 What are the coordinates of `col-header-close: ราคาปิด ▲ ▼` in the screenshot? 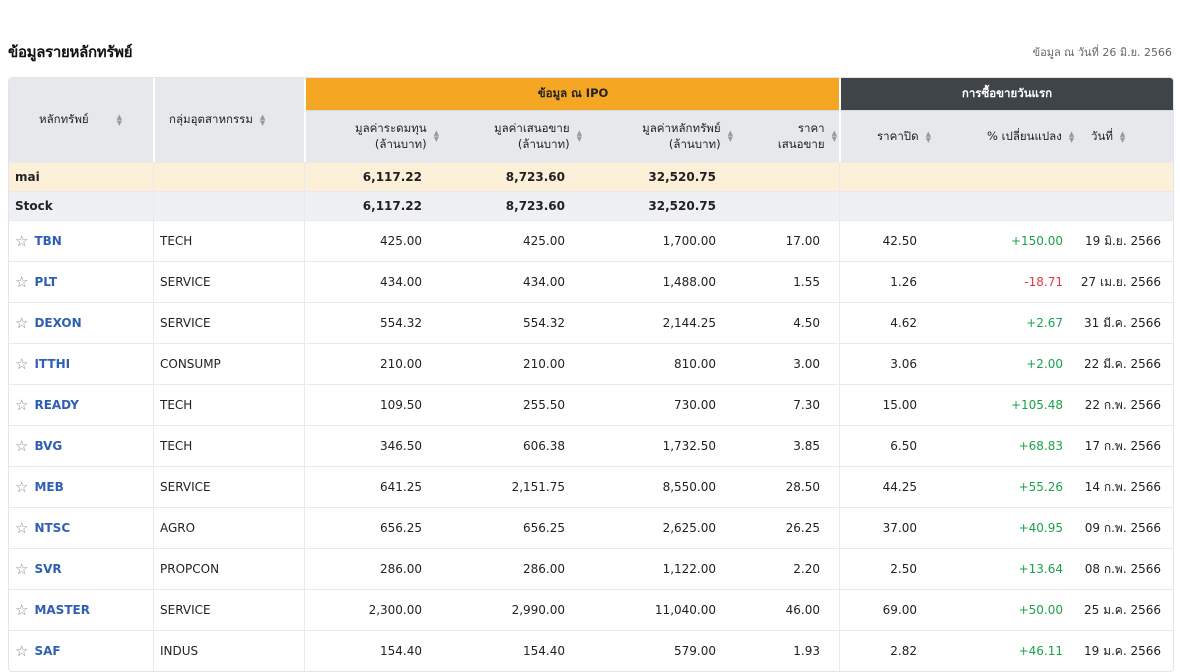 It's located at (904, 137).